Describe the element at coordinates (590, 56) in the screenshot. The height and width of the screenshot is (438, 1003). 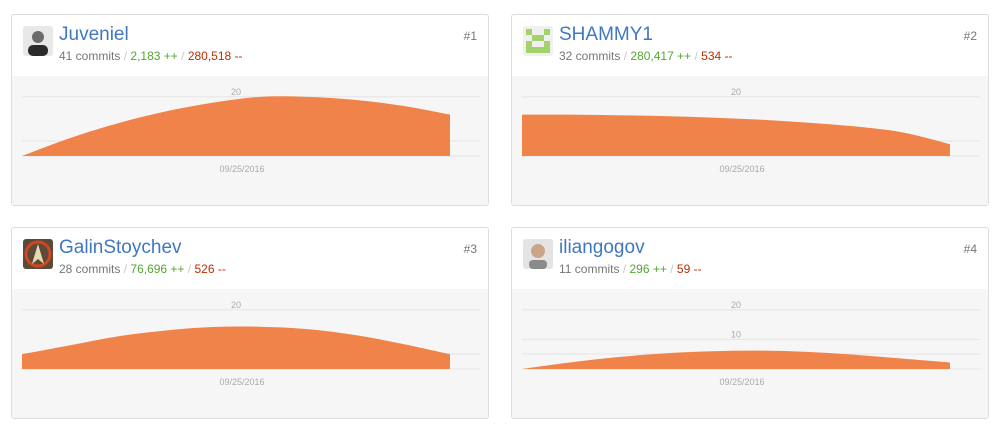
I see `commit-count: 32 commits` at that location.